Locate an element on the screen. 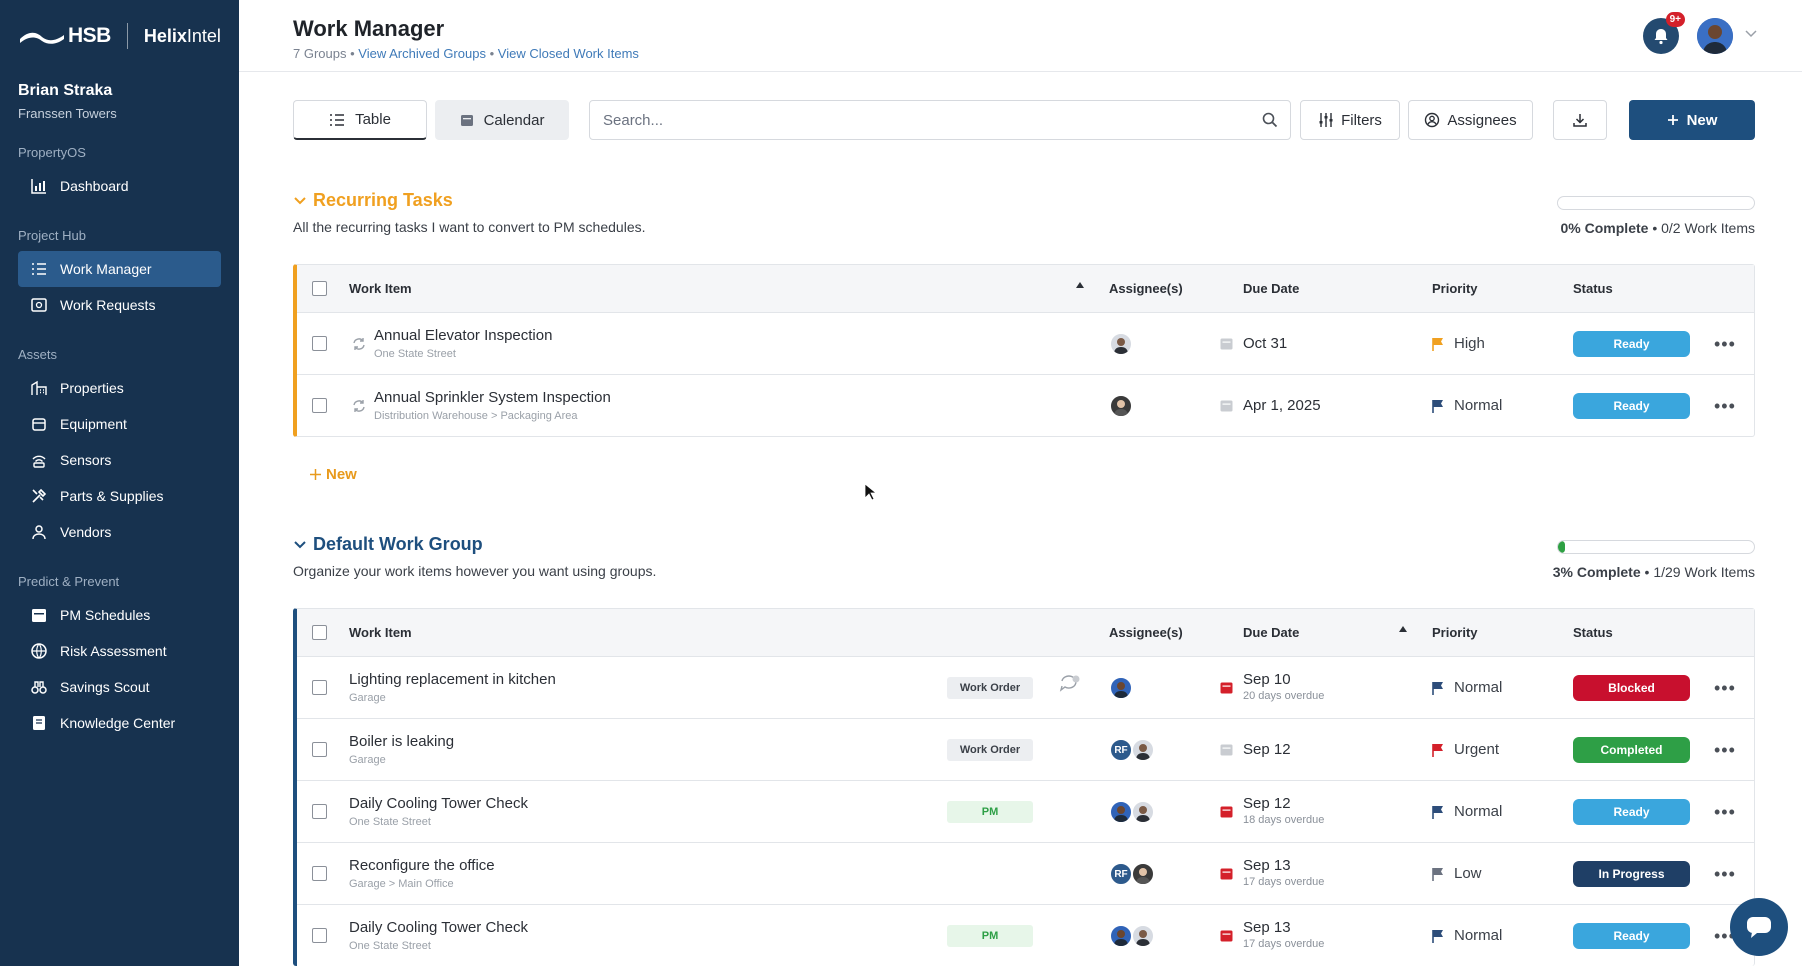 The width and height of the screenshot is (1802, 966). user-avatar is located at coordinates (1715, 36).